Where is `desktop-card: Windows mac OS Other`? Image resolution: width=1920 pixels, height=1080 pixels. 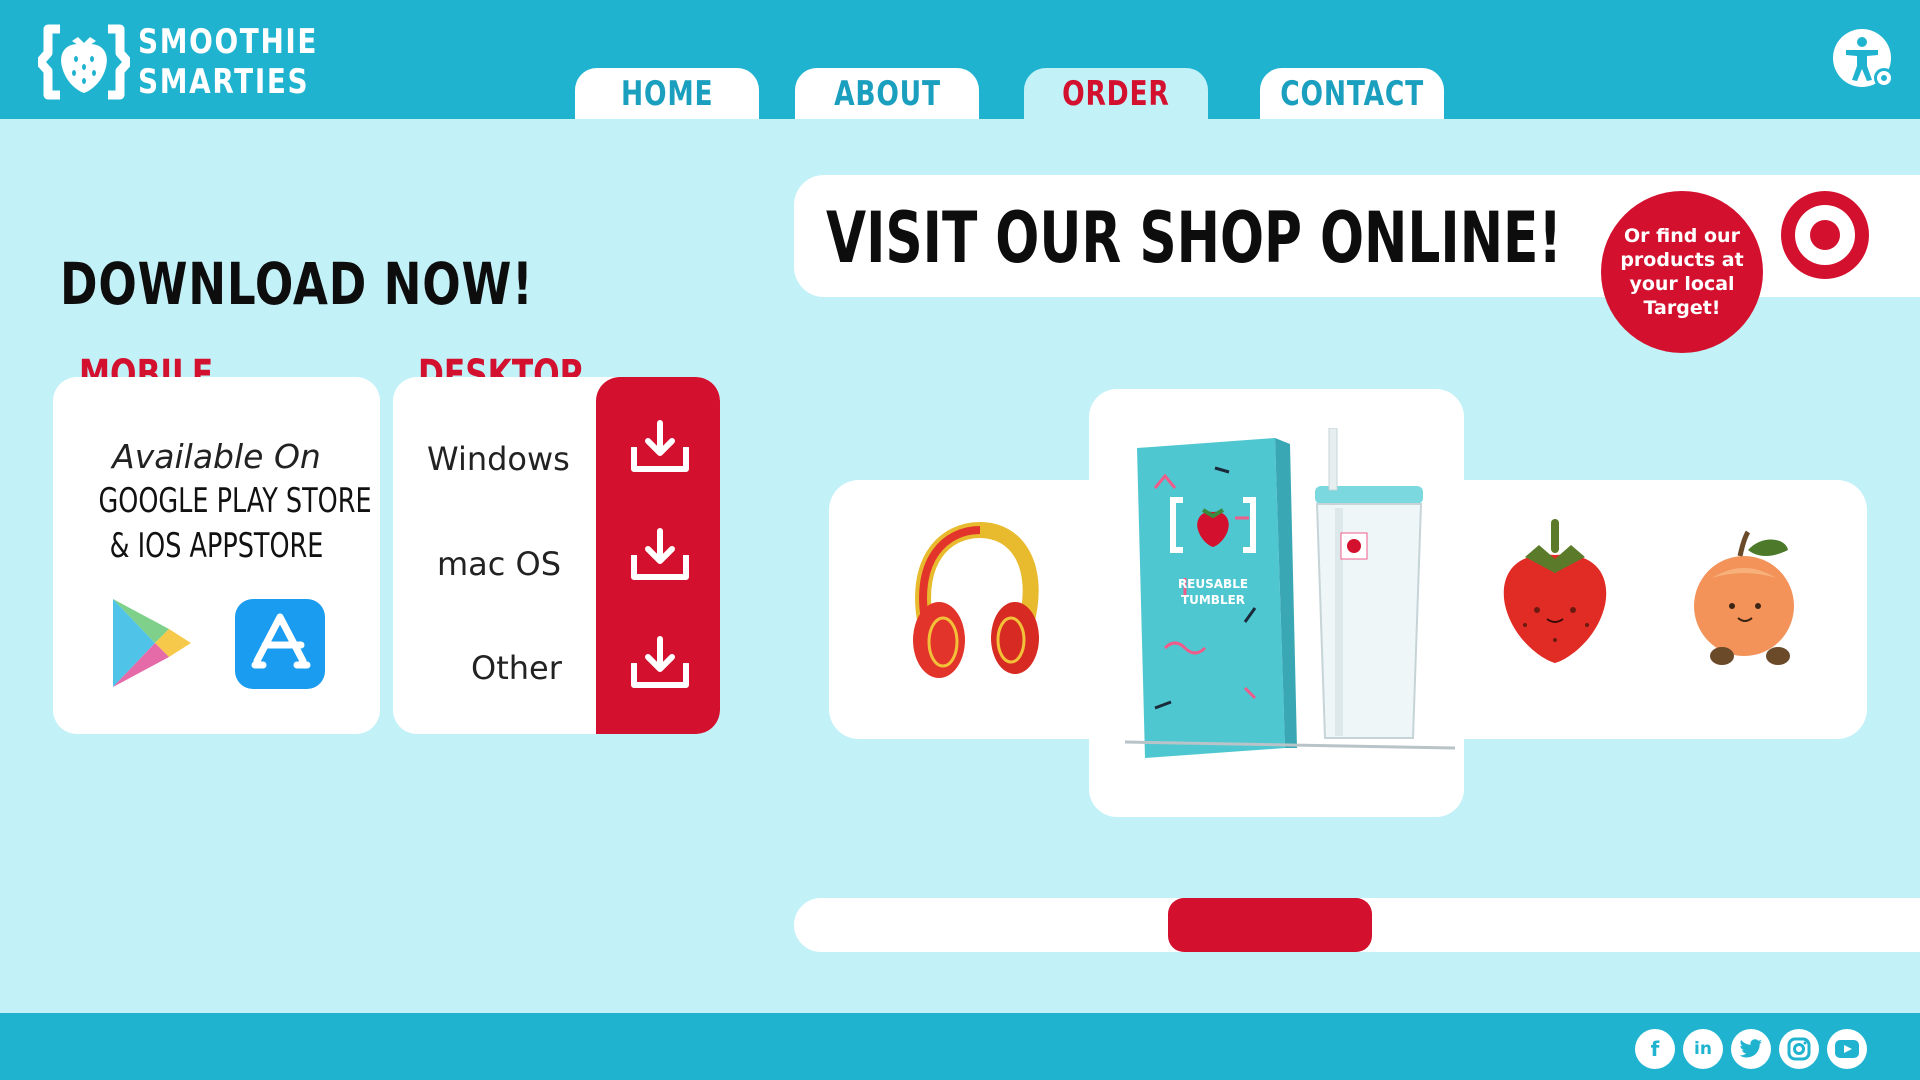
desktop-card: Windows mac OS Other is located at coordinates (556, 555).